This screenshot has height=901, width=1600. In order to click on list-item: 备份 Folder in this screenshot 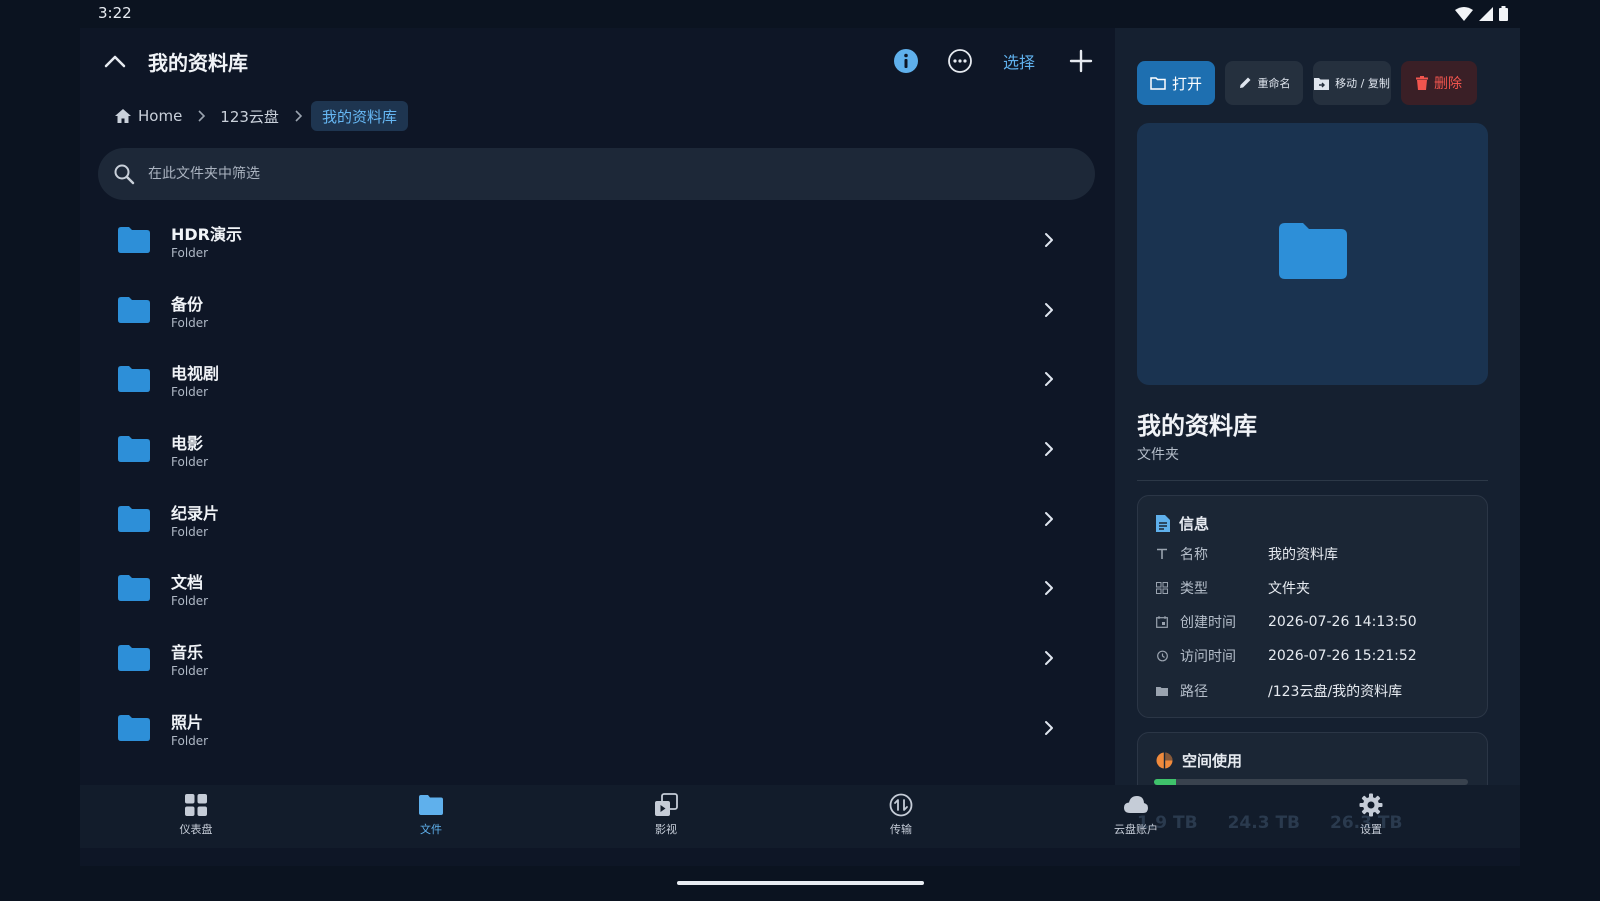, I will do `click(597, 314)`.